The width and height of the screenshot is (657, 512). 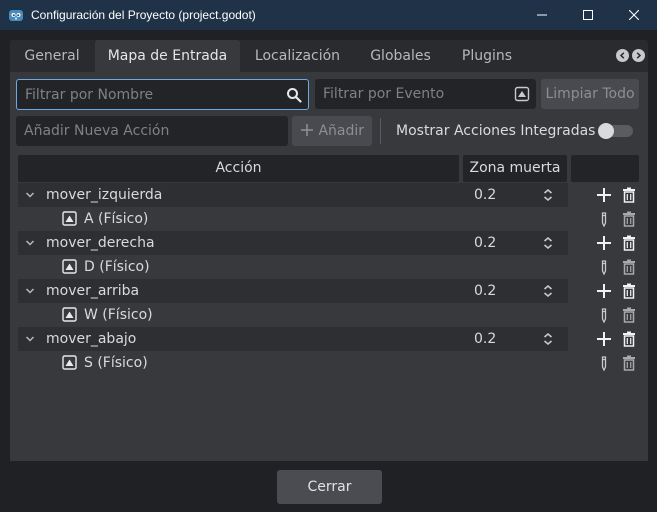 I want to click on event-row: A (Físico), so click(x=293, y=219).